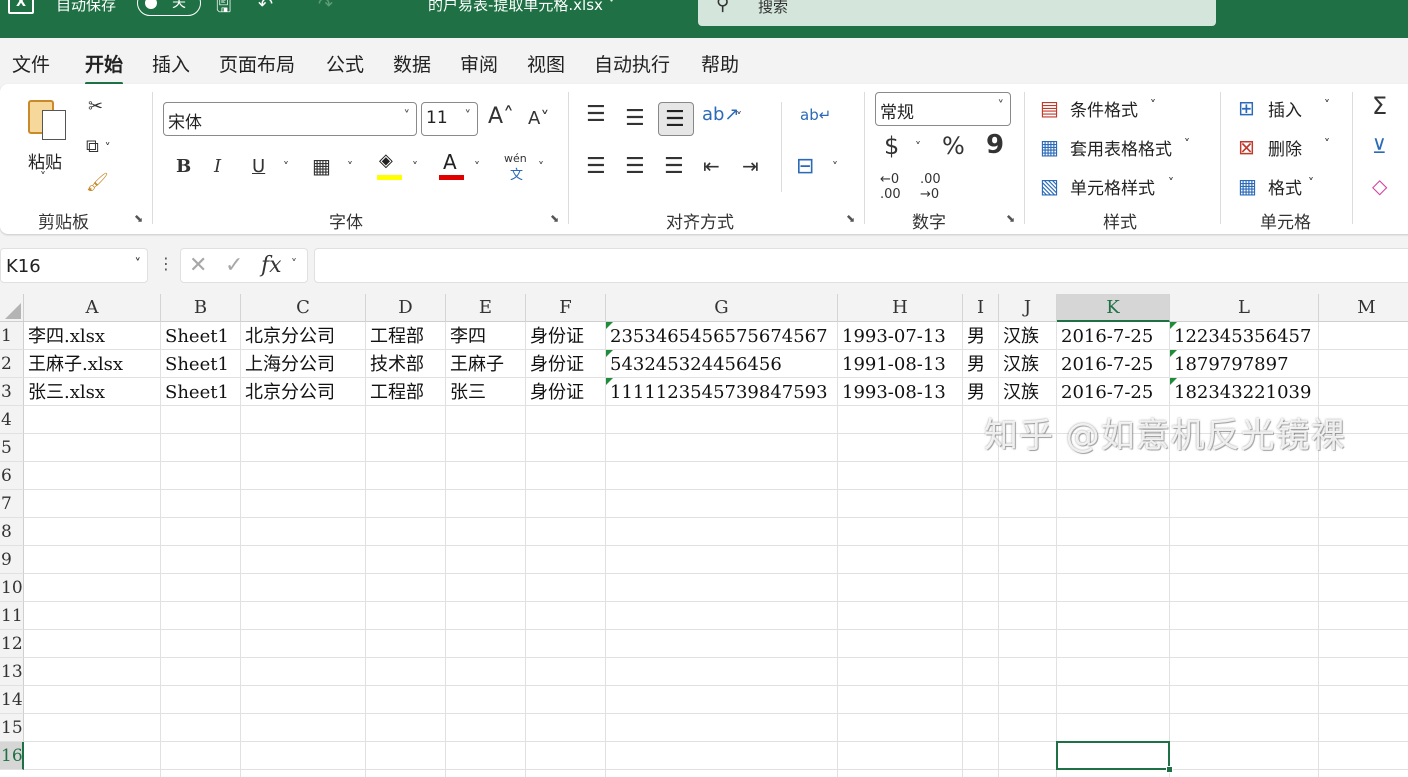 The height and width of the screenshot is (777, 1408). Describe the element at coordinates (943, 109) in the screenshot. I see `number-format-select: 常规 ˅` at that location.